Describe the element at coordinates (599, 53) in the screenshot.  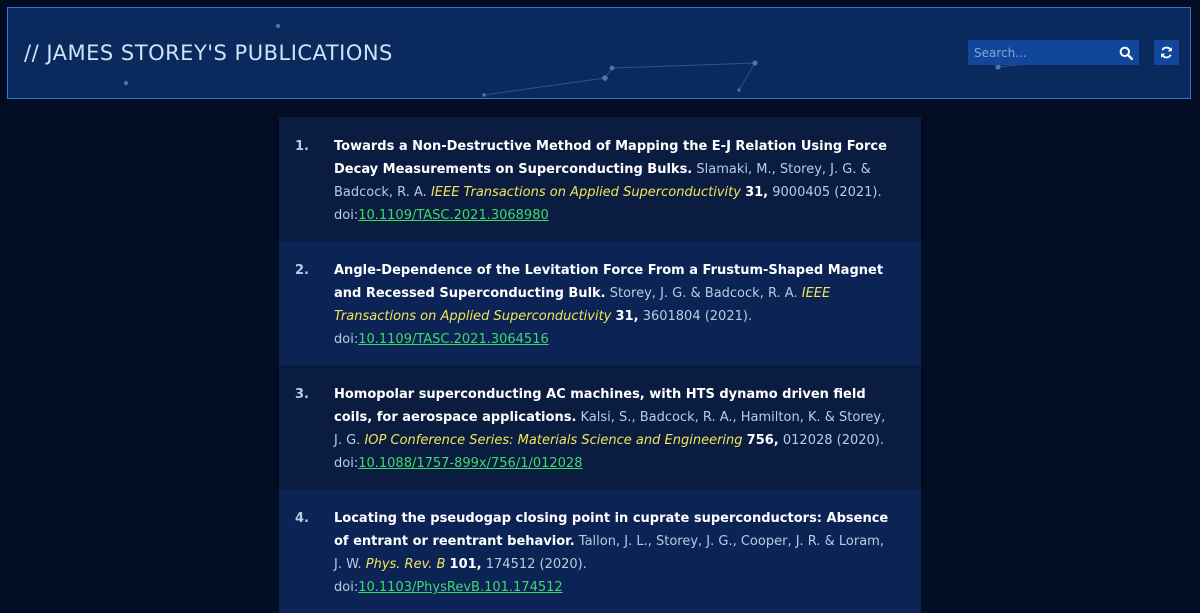
I see `page-header: // JAMES STOREY'S PUBLICATIONS` at that location.